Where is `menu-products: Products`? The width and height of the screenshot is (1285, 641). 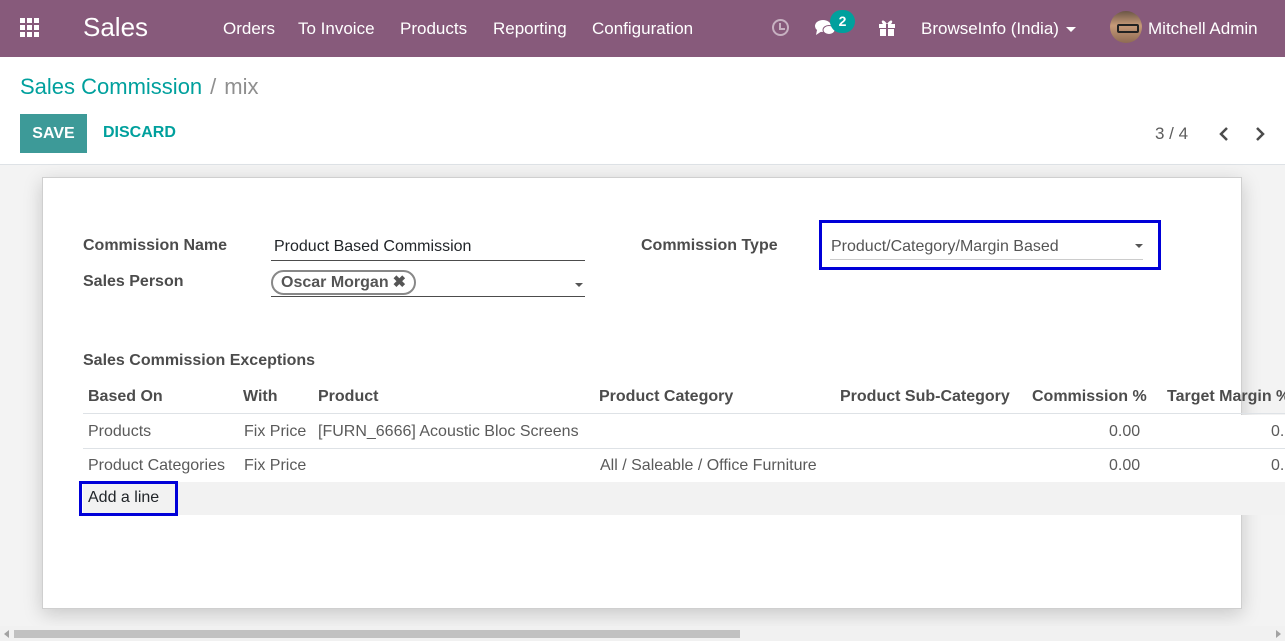
menu-products: Products is located at coordinates (433, 29).